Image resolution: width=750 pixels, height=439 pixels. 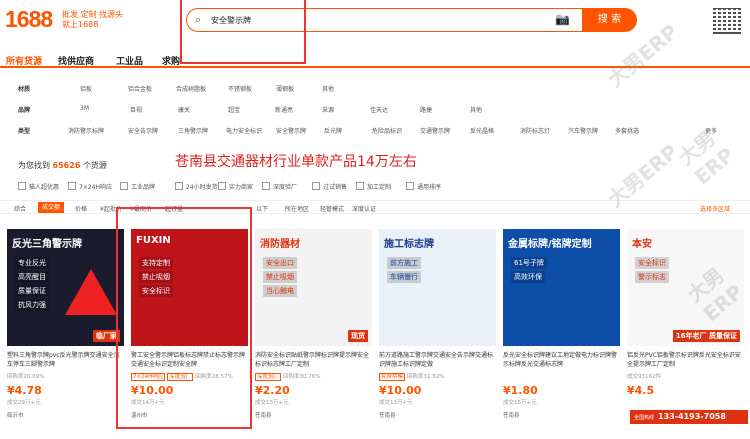 I want to click on filter-option: 不锈钢板, so click(x=240, y=88).